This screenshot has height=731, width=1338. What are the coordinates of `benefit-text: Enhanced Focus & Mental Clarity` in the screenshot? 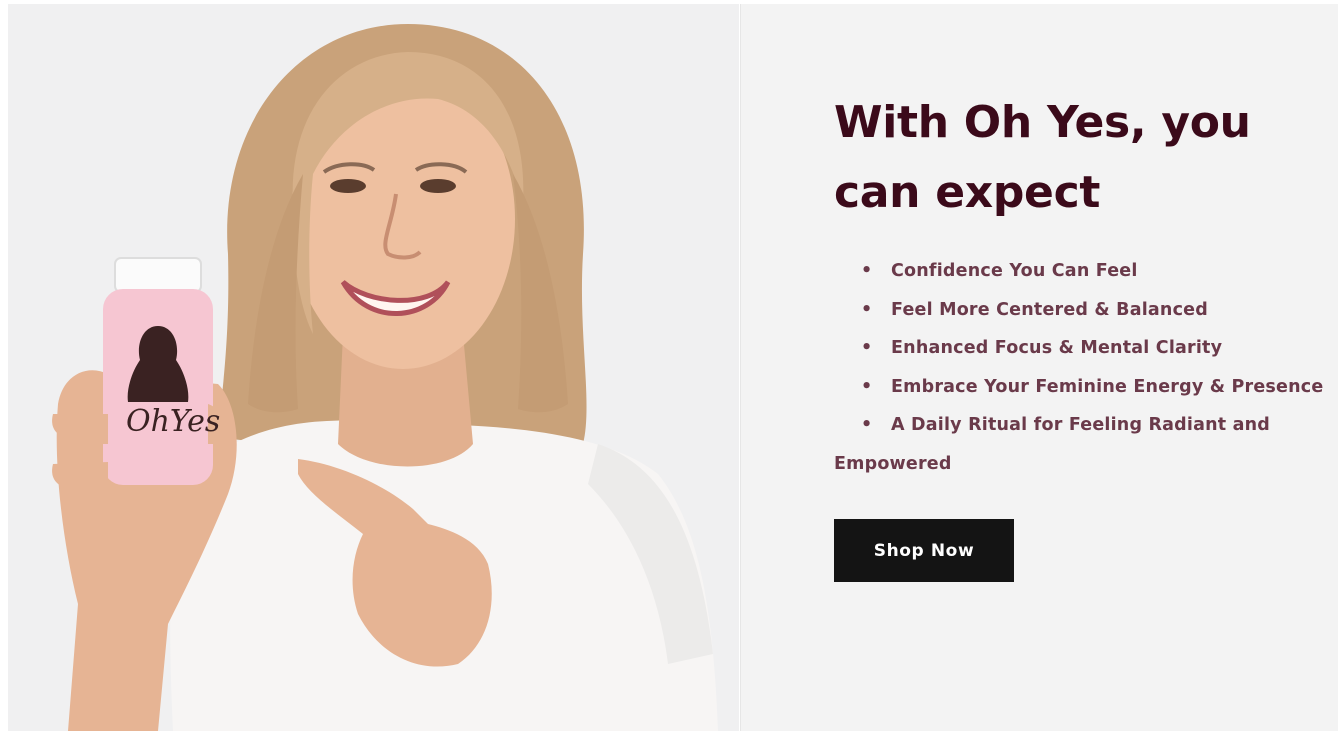 It's located at (1057, 348).